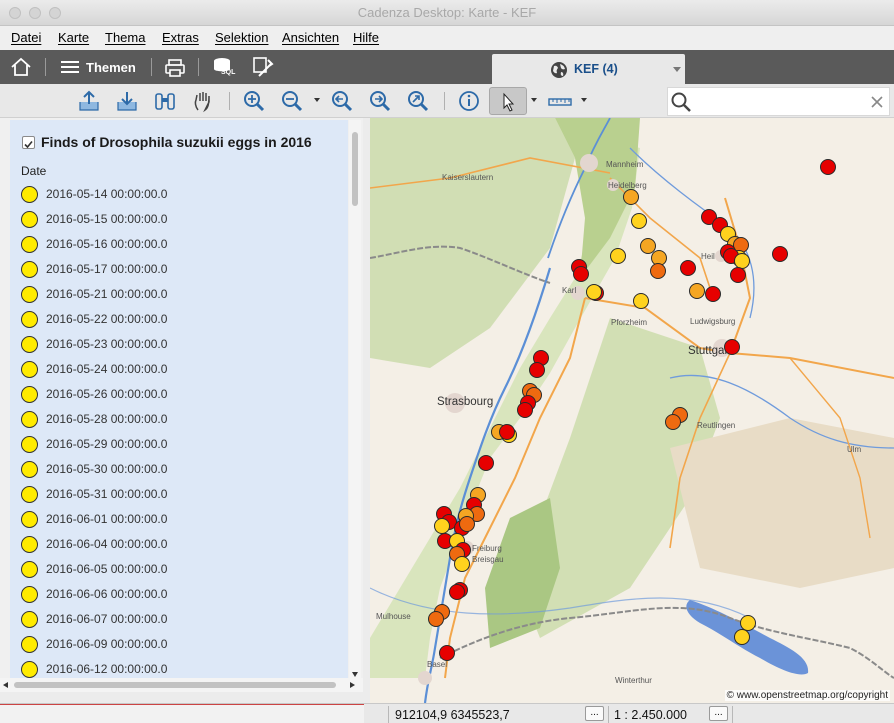  Describe the element at coordinates (26, 37) in the screenshot. I see `menu-datei: Datei` at that location.